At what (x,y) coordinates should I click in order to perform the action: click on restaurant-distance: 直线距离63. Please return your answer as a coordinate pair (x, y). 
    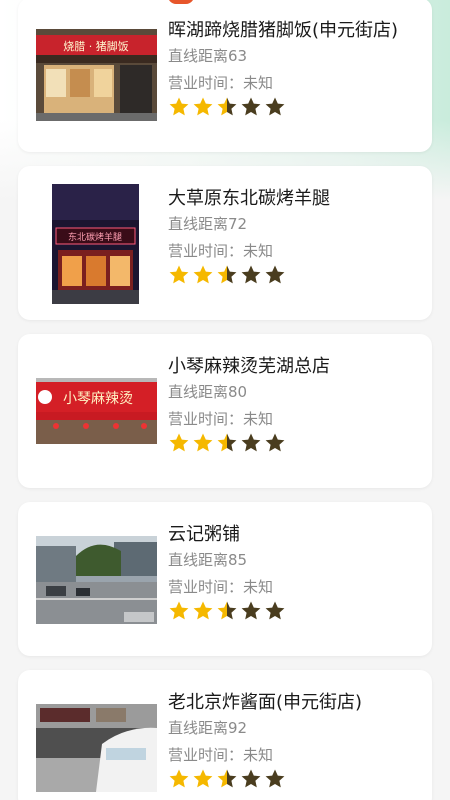
    Looking at the image, I should click on (208, 56).